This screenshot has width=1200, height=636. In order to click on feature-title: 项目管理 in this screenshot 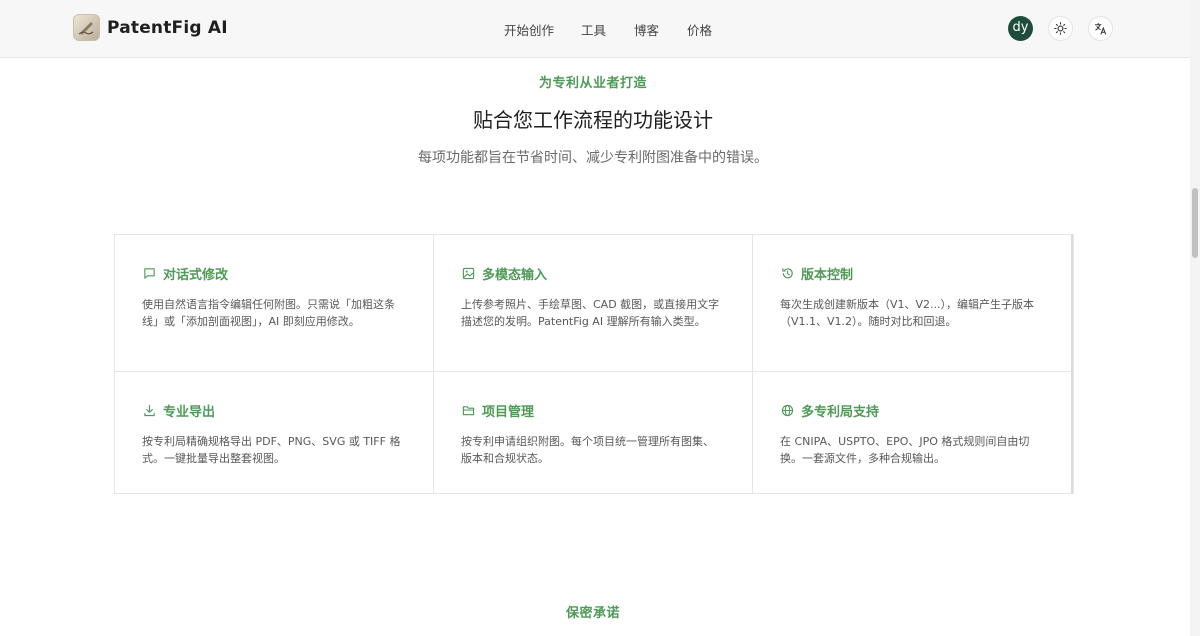, I will do `click(508, 412)`.